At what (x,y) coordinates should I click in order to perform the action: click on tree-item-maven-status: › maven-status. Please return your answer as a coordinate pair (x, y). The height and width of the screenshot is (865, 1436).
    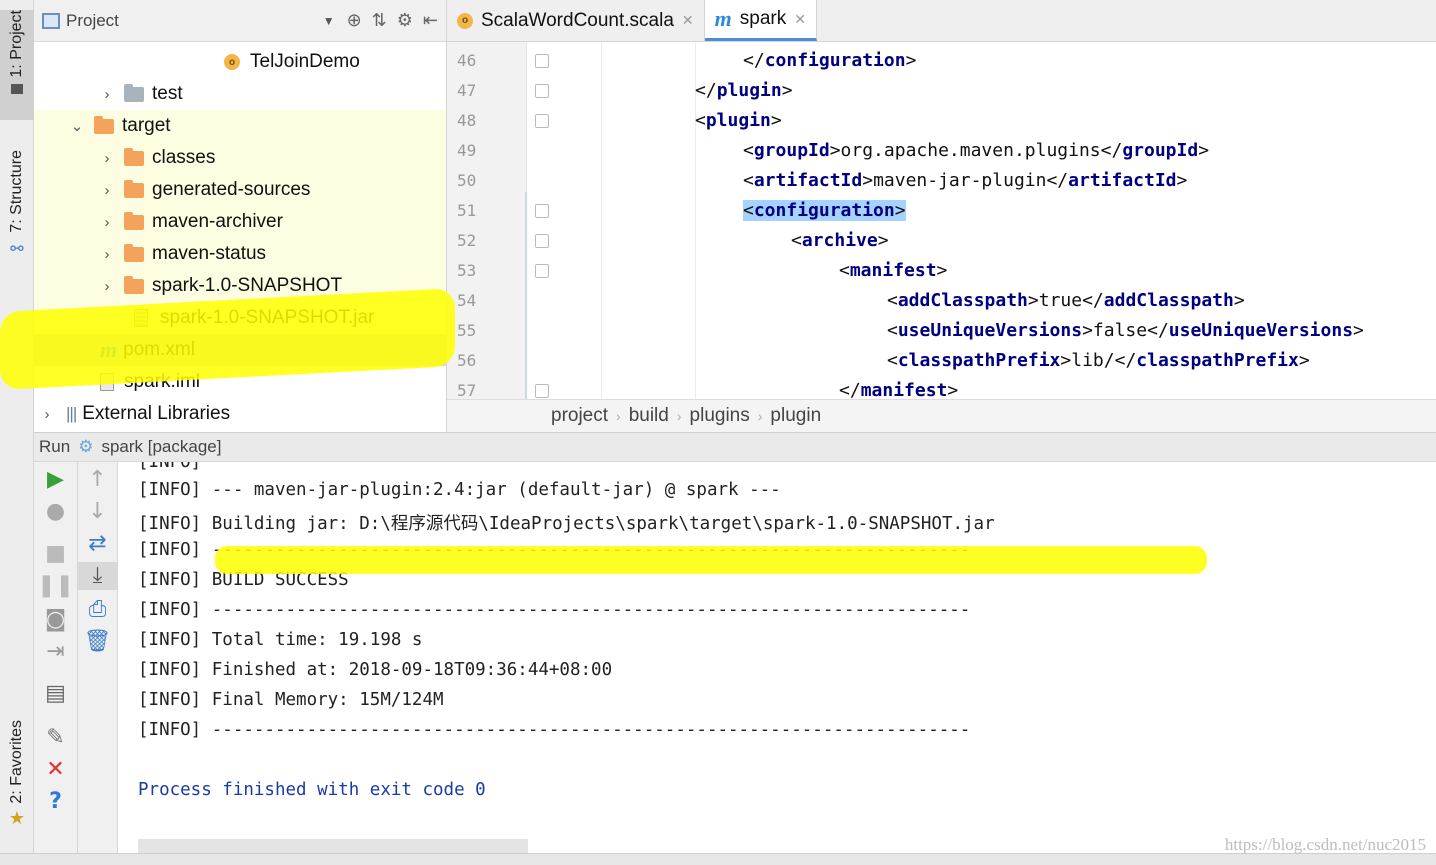
    Looking at the image, I should click on (240, 254).